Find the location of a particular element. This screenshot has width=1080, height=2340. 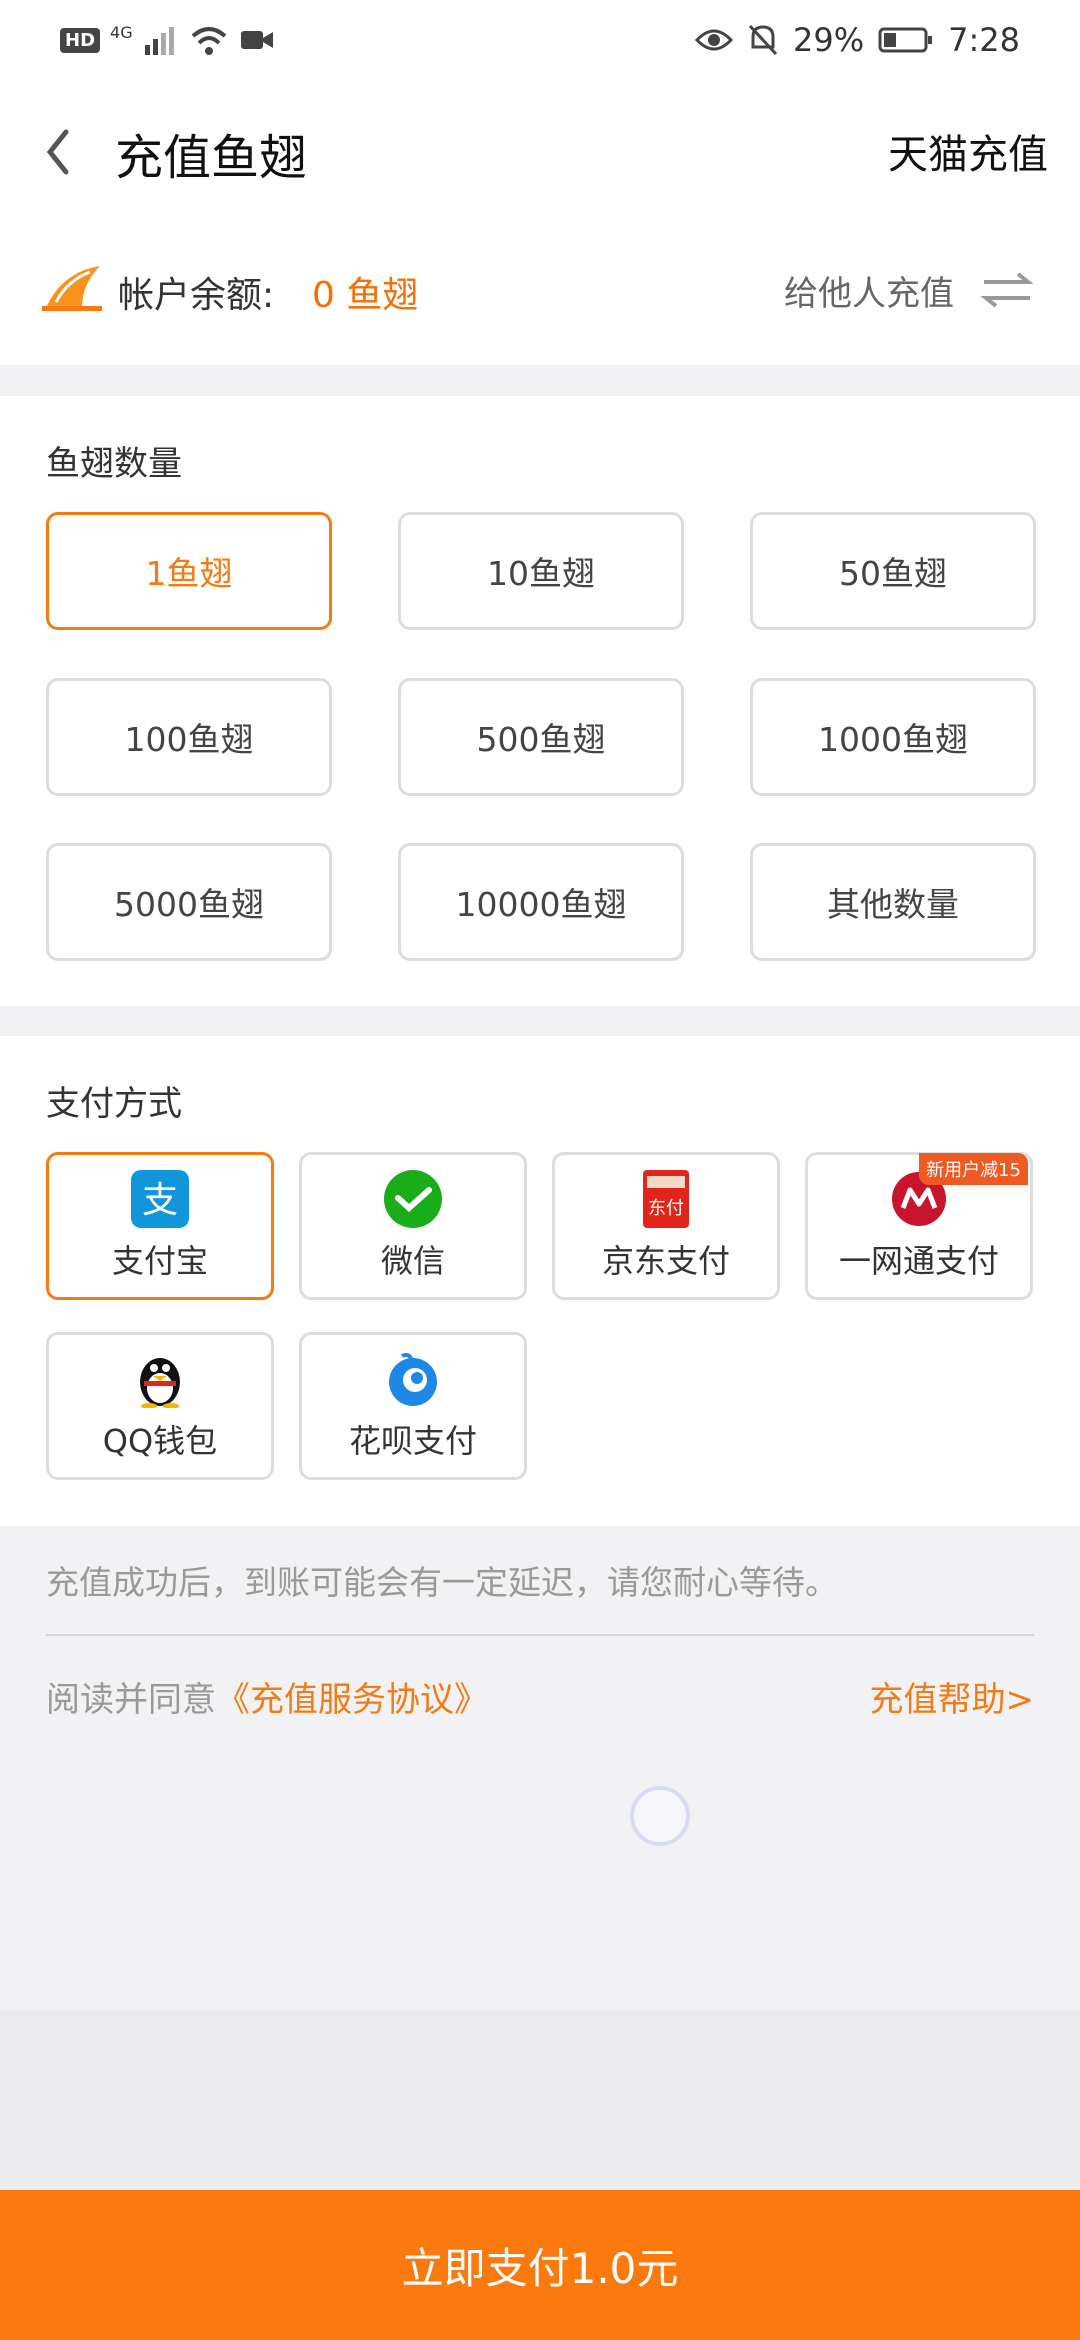

wifi-icon is located at coordinates (208, 41).